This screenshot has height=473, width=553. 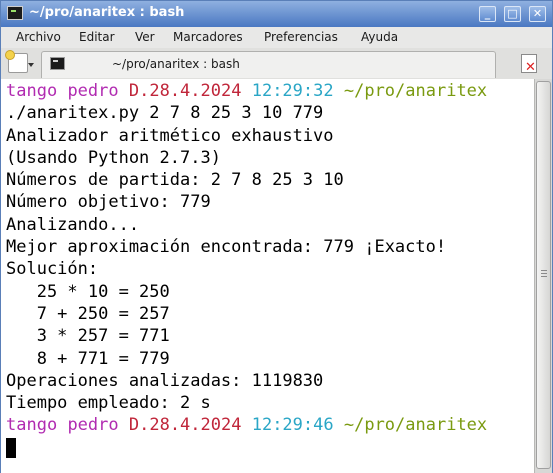 I want to click on output-line: 8 + 771 = 779, so click(x=88, y=358).